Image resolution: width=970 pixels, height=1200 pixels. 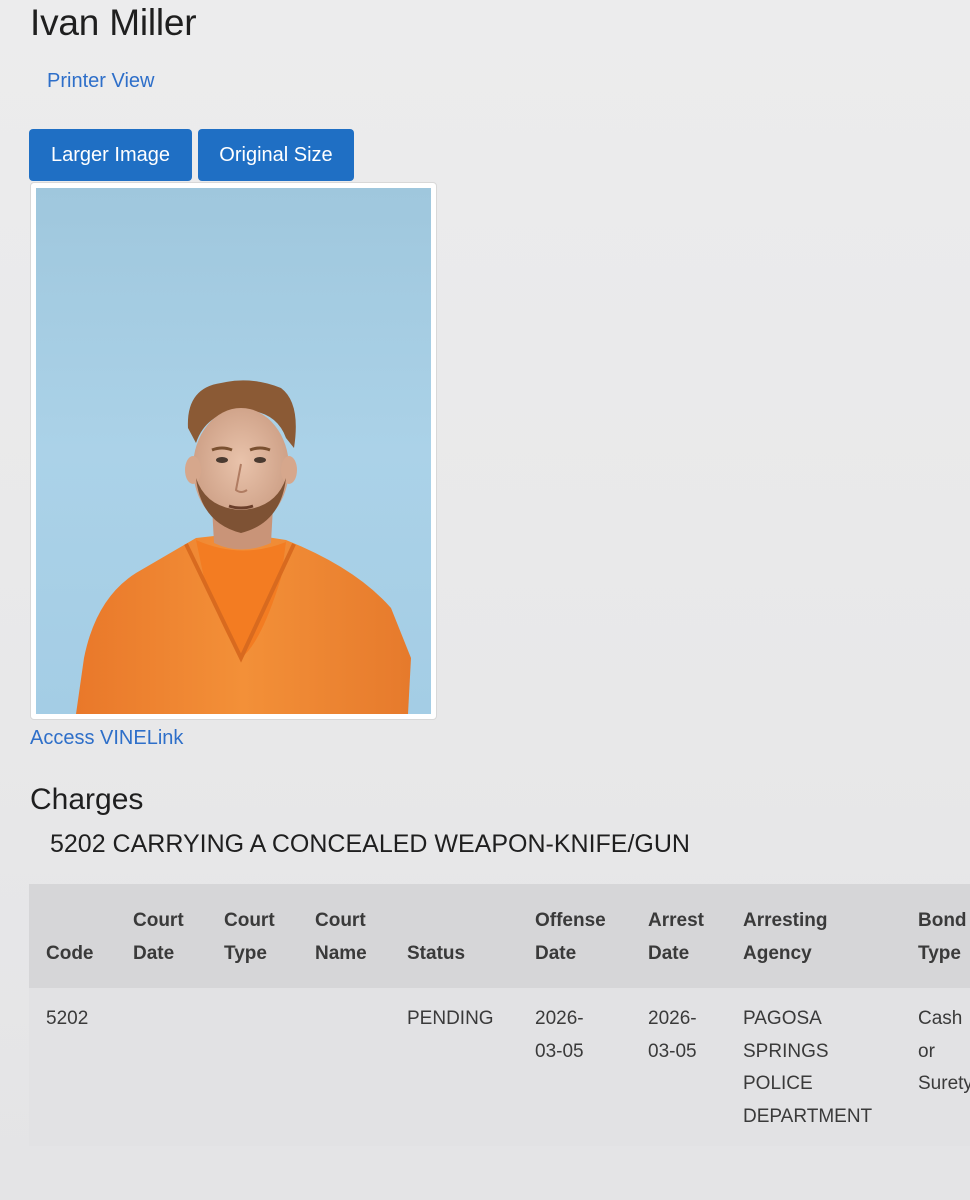 What do you see at coordinates (471, 936) in the screenshot?
I see `col-header-status: Status` at bounding box center [471, 936].